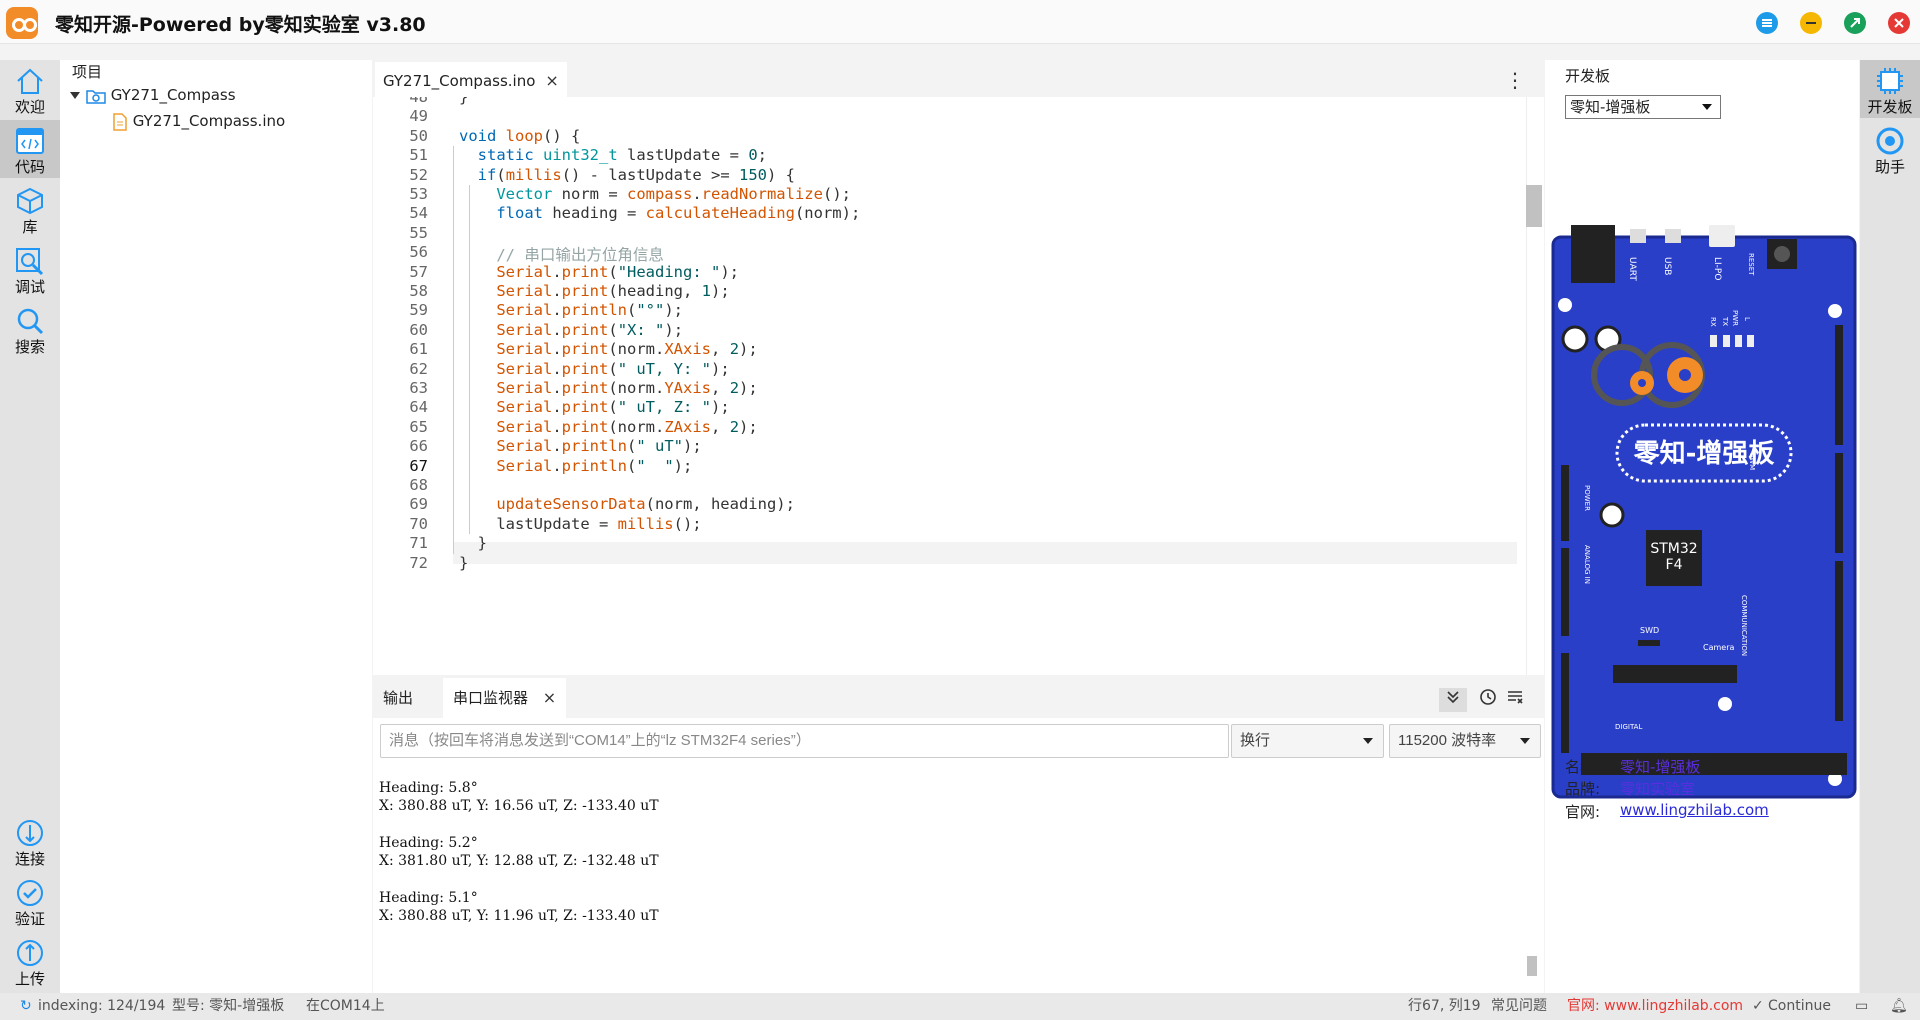 This screenshot has width=1920, height=1020. I want to click on serial-scrollbar-thumb, so click(1532, 966).